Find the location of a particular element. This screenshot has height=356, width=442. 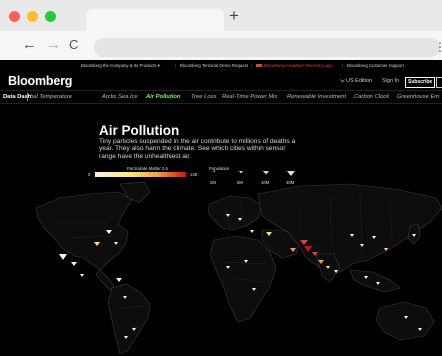

page-title: Air Pollution is located at coordinates (139, 130).